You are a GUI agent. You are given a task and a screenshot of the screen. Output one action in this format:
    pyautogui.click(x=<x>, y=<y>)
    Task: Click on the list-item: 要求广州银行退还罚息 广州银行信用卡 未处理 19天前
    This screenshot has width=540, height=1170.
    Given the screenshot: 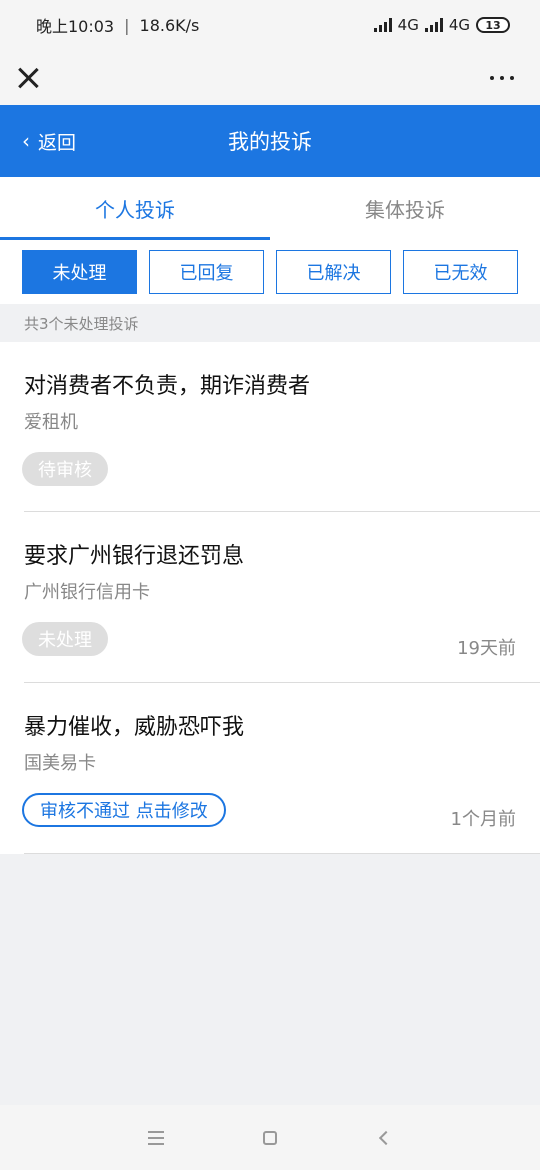 What is the action you would take?
    pyautogui.click(x=270, y=597)
    